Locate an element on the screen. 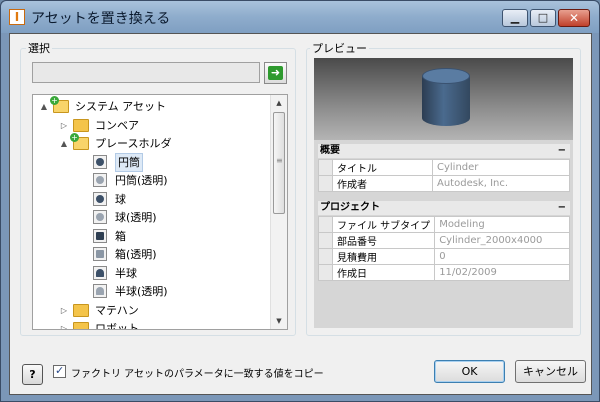  property-category: プロジェクト − is located at coordinates (444, 208).